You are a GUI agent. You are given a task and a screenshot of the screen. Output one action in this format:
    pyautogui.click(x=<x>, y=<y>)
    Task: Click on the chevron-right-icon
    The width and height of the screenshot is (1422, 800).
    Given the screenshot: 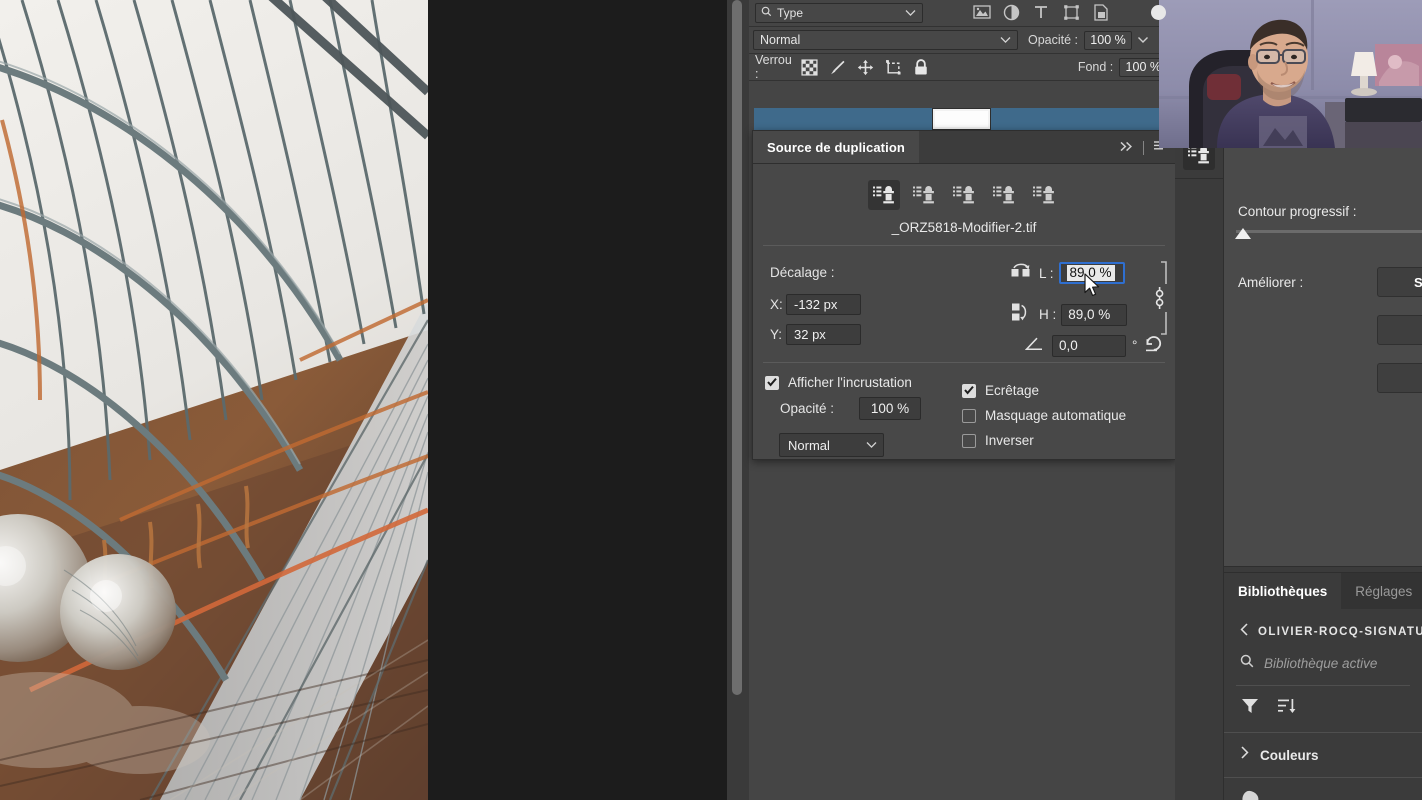 What is the action you would take?
    pyautogui.click(x=1244, y=755)
    